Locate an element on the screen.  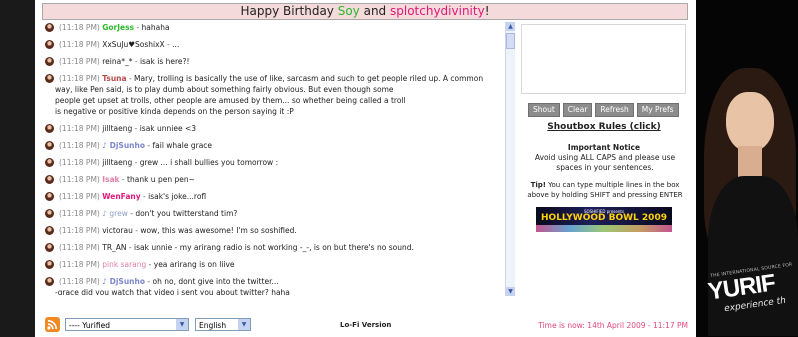
message-text: isak is here?! is located at coordinates (164, 61).